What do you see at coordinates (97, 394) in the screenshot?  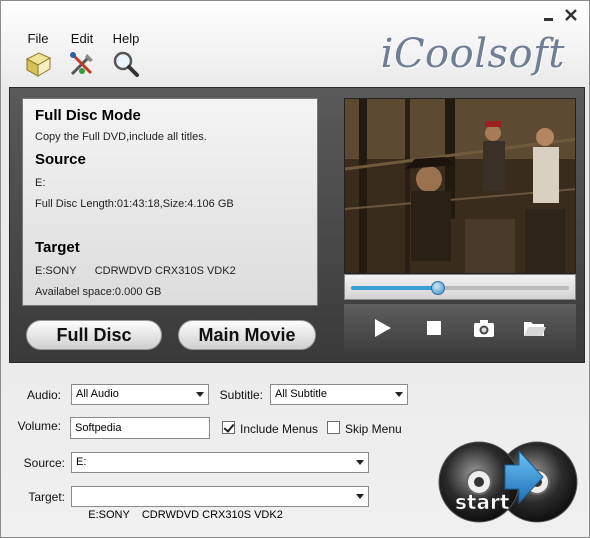 I see `audio-select-value: All Audio` at bounding box center [97, 394].